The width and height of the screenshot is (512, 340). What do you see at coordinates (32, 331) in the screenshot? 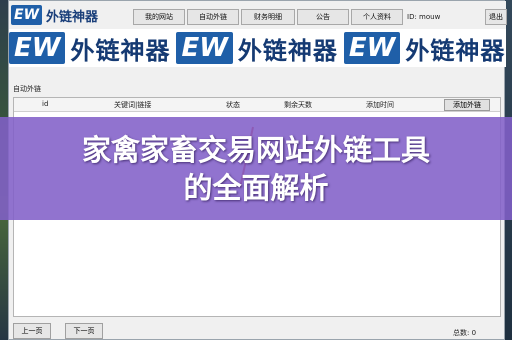
I see `prev-page-button: 上一页` at bounding box center [32, 331].